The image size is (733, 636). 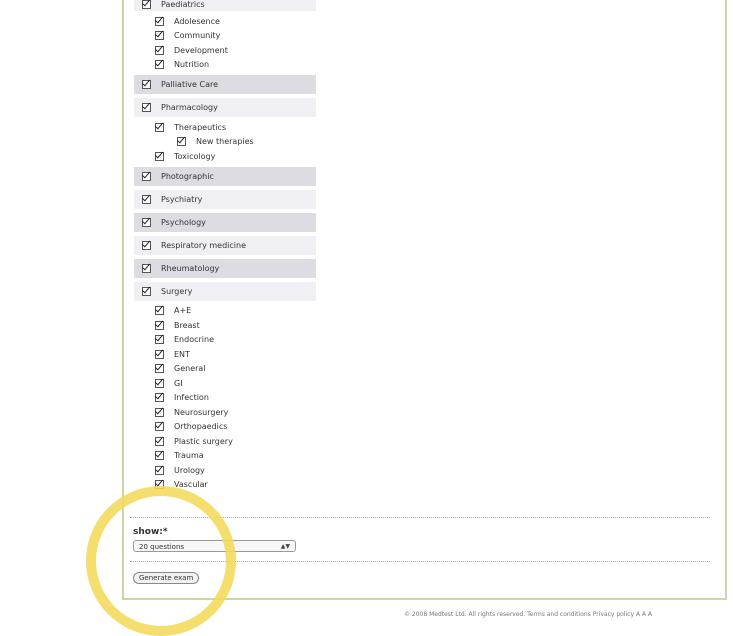 What do you see at coordinates (225, 383) in the screenshot?
I see `subcategory-item: GI` at bounding box center [225, 383].